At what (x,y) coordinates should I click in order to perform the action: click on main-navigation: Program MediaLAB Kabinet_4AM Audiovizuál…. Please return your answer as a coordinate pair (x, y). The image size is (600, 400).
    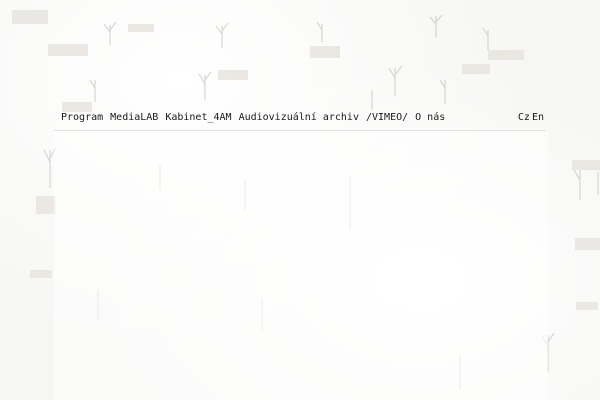
    Looking at the image, I should click on (300, 117).